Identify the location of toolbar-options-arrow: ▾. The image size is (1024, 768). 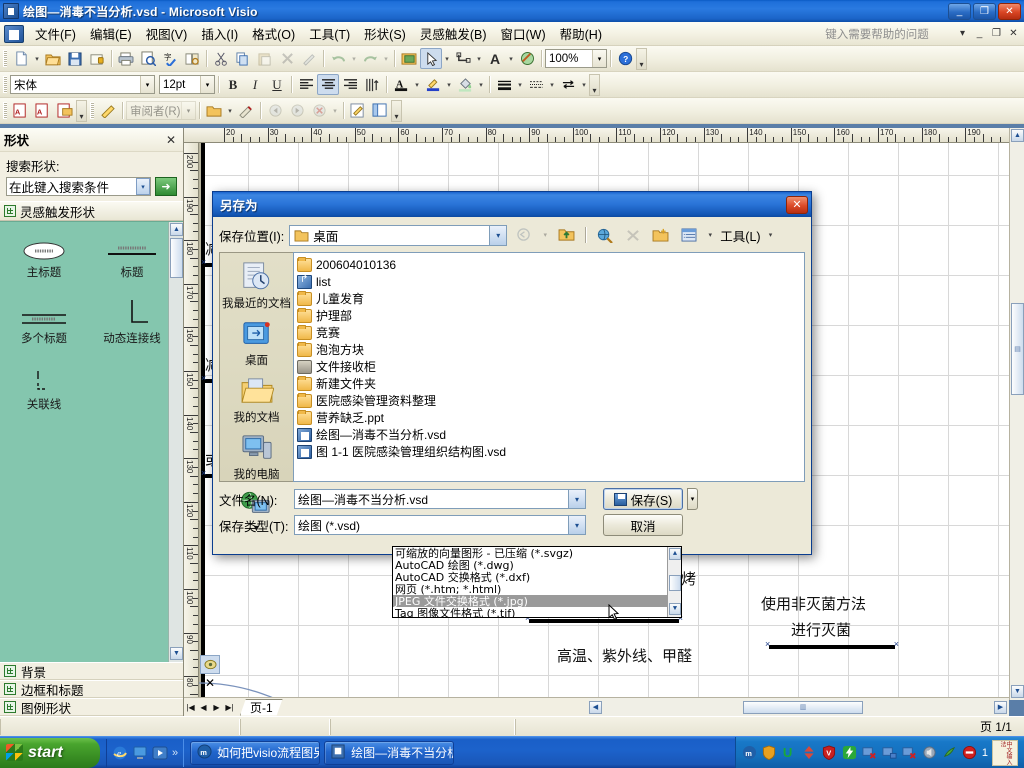
(962, 34).